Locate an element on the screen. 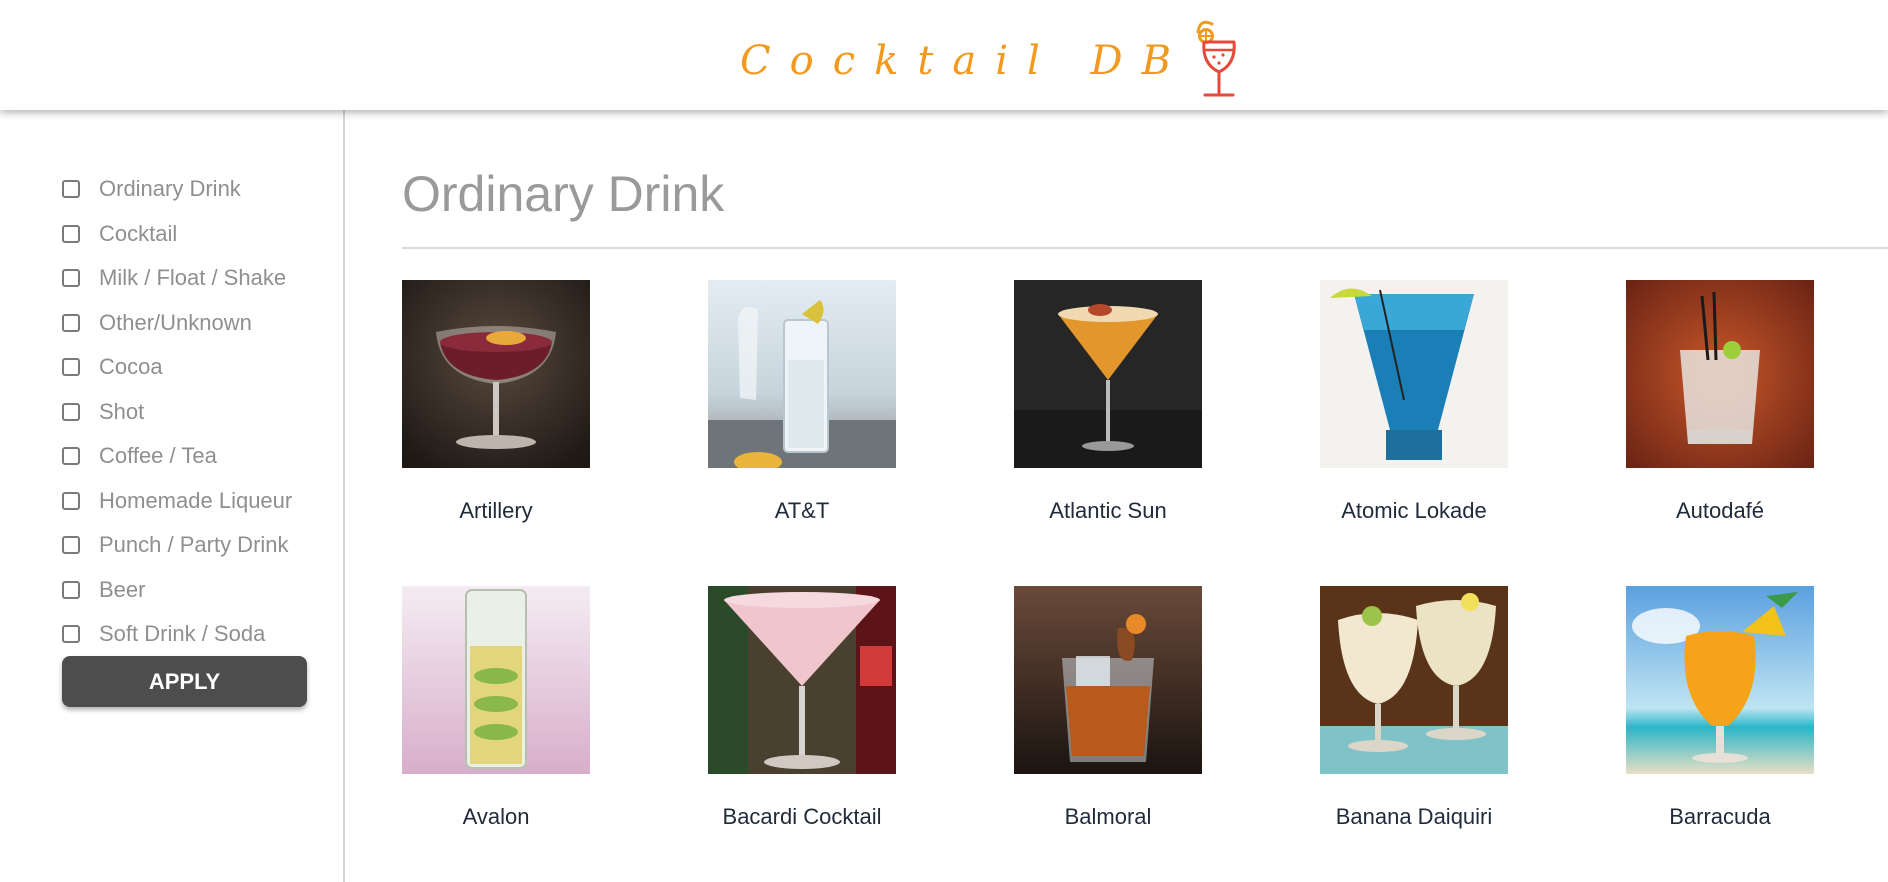 The height and width of the screenshot is (882, 1888). drink-name: Bacardi Cocktail is located at coordinates (802, 817).